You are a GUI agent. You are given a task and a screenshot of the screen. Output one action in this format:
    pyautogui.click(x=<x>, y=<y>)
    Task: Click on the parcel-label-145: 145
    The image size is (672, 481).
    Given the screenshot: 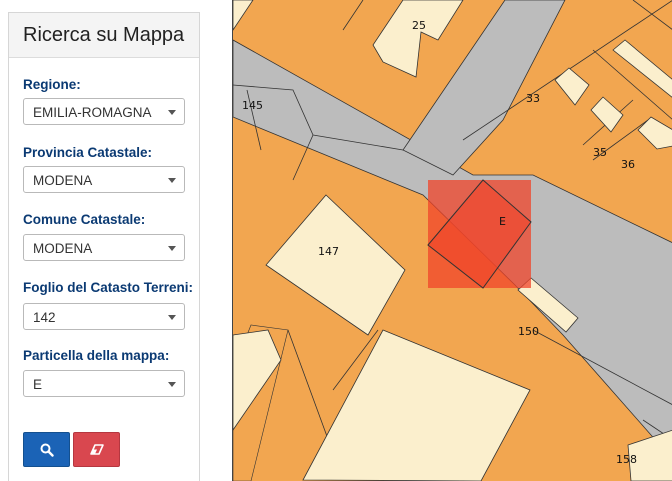 What is the action you would take?
    pyautogui.click(x=252, y=105)
    